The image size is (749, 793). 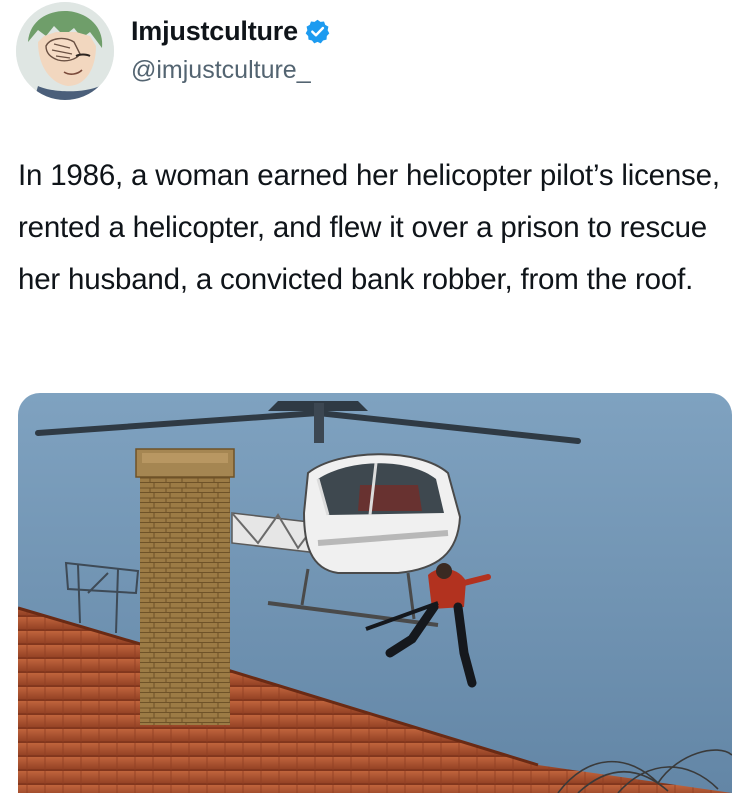 I want to click on author-info: Imjustculture @imjustculture_, so click(x=231, y=50).